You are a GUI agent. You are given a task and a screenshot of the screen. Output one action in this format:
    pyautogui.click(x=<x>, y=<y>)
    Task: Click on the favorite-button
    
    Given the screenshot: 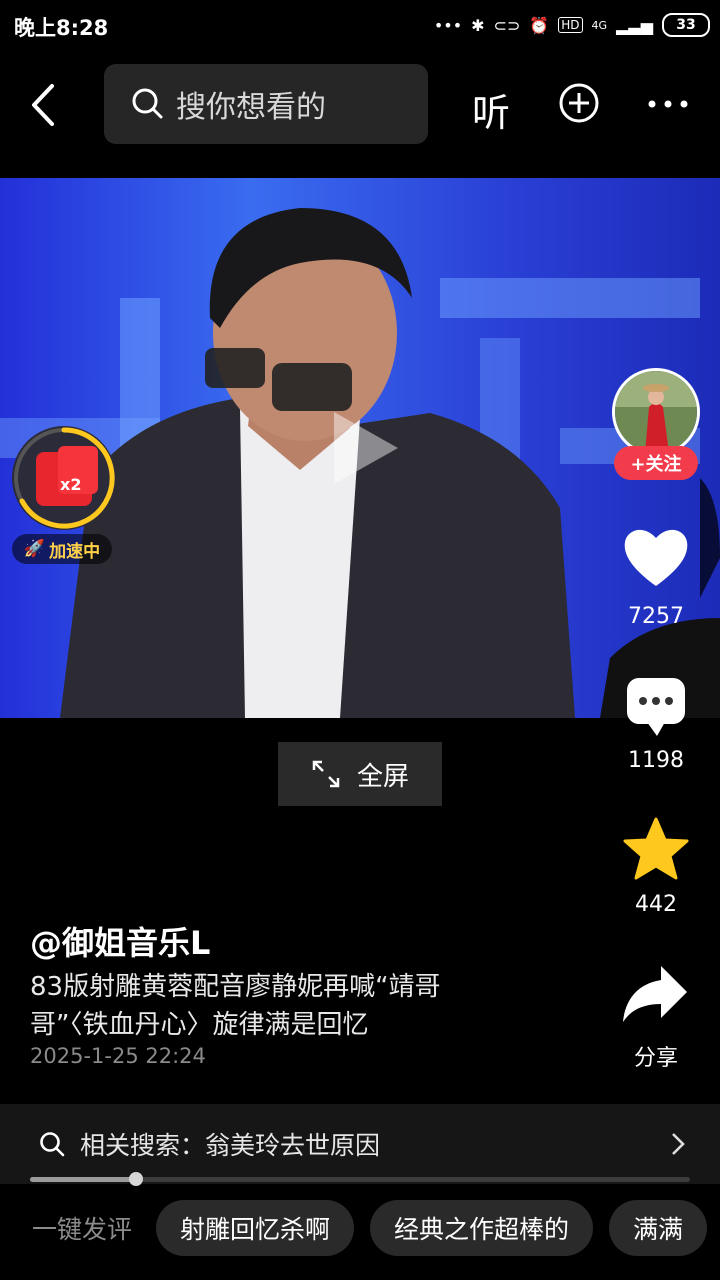 What is the action you would take?
    pyautogui.click(x=656, y=849)
    